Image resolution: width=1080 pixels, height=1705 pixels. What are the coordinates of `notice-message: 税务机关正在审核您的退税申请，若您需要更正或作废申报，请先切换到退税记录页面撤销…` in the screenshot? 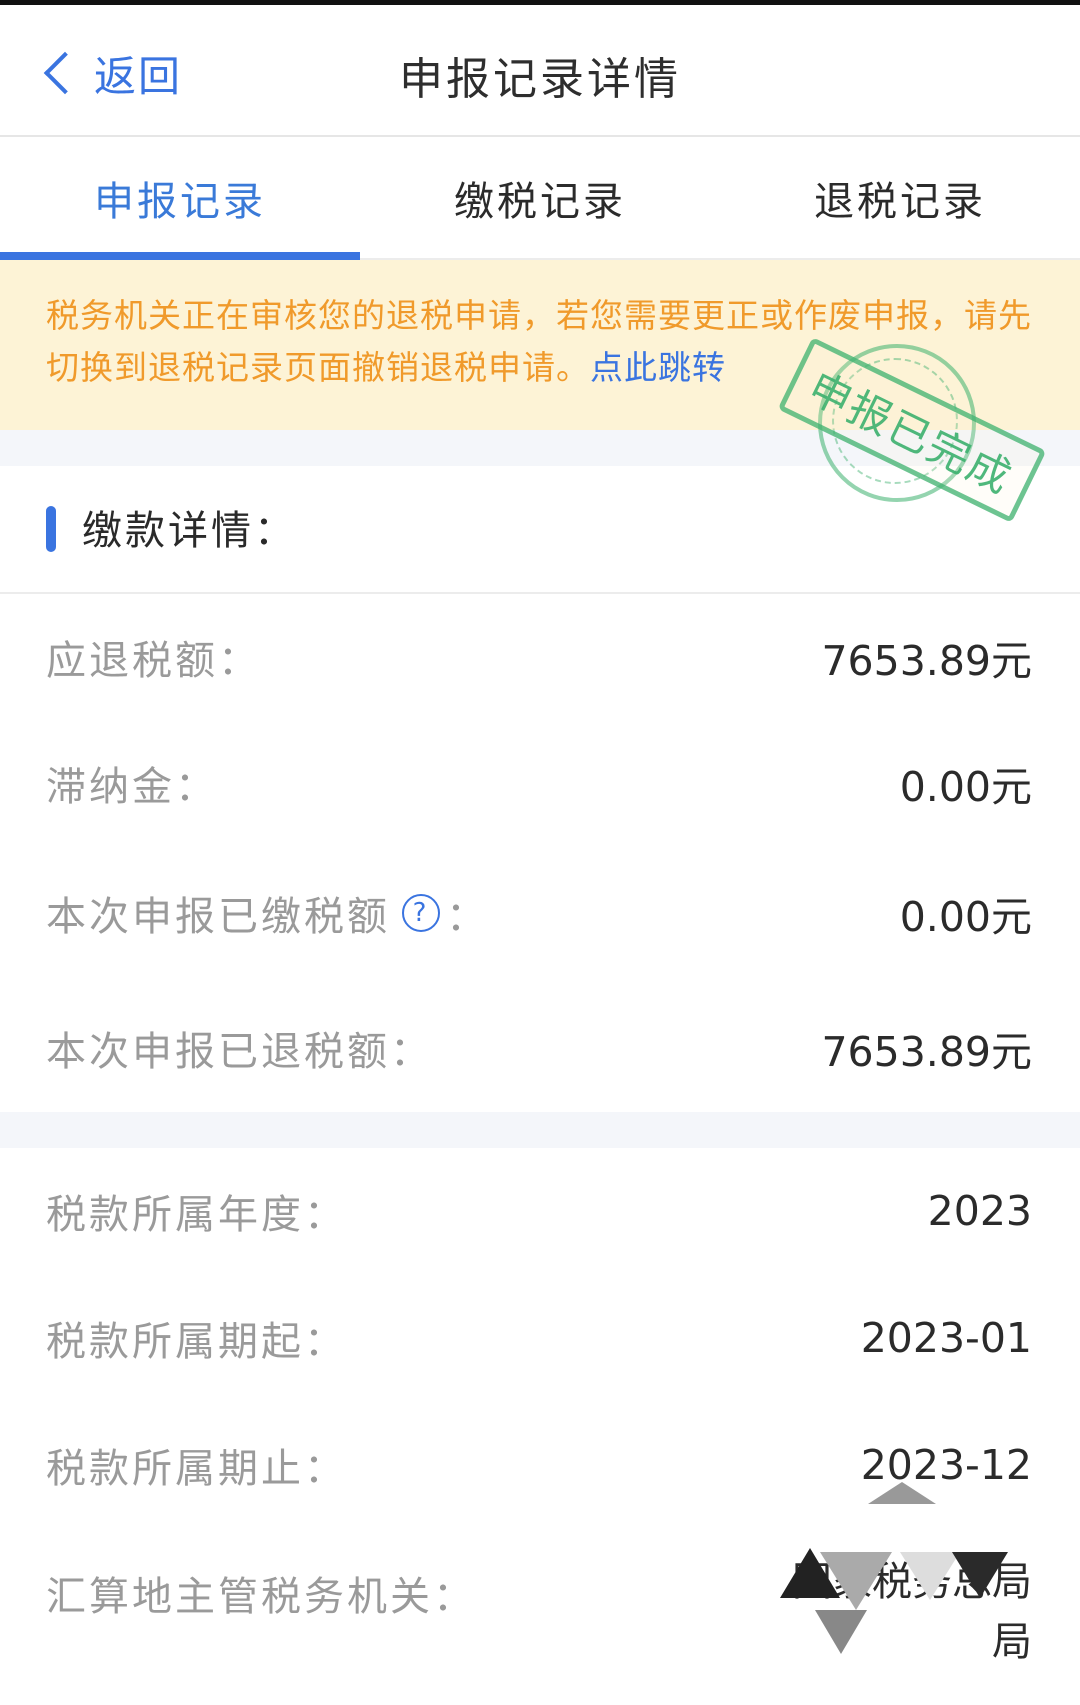 It's located at (539, 341).